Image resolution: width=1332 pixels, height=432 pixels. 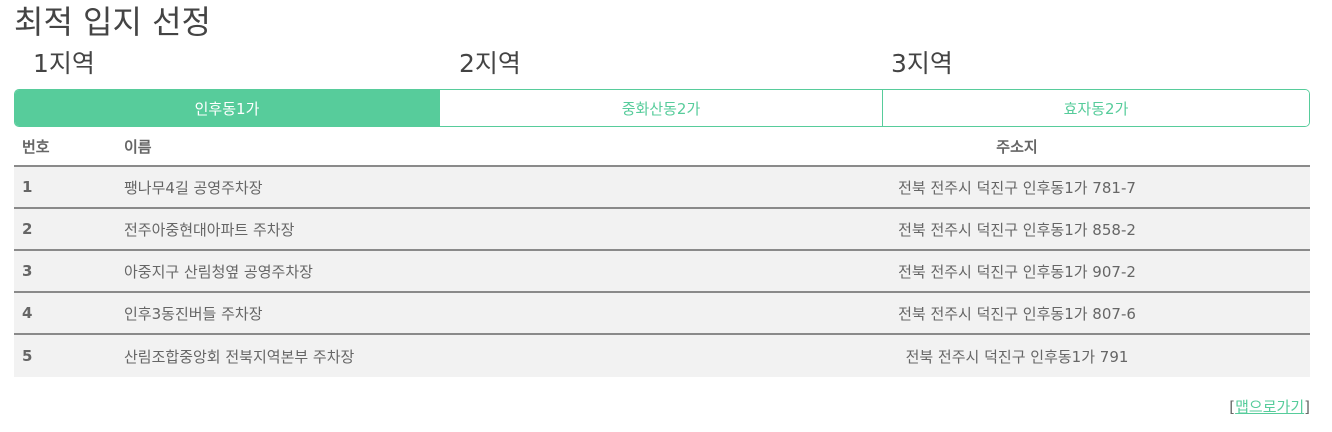 I want to click on table-row: 3 아중지구 산림청옆 공영주차장 전북 전주시 덕진구 인후동1가 907-2, so click(x=662, y=272).